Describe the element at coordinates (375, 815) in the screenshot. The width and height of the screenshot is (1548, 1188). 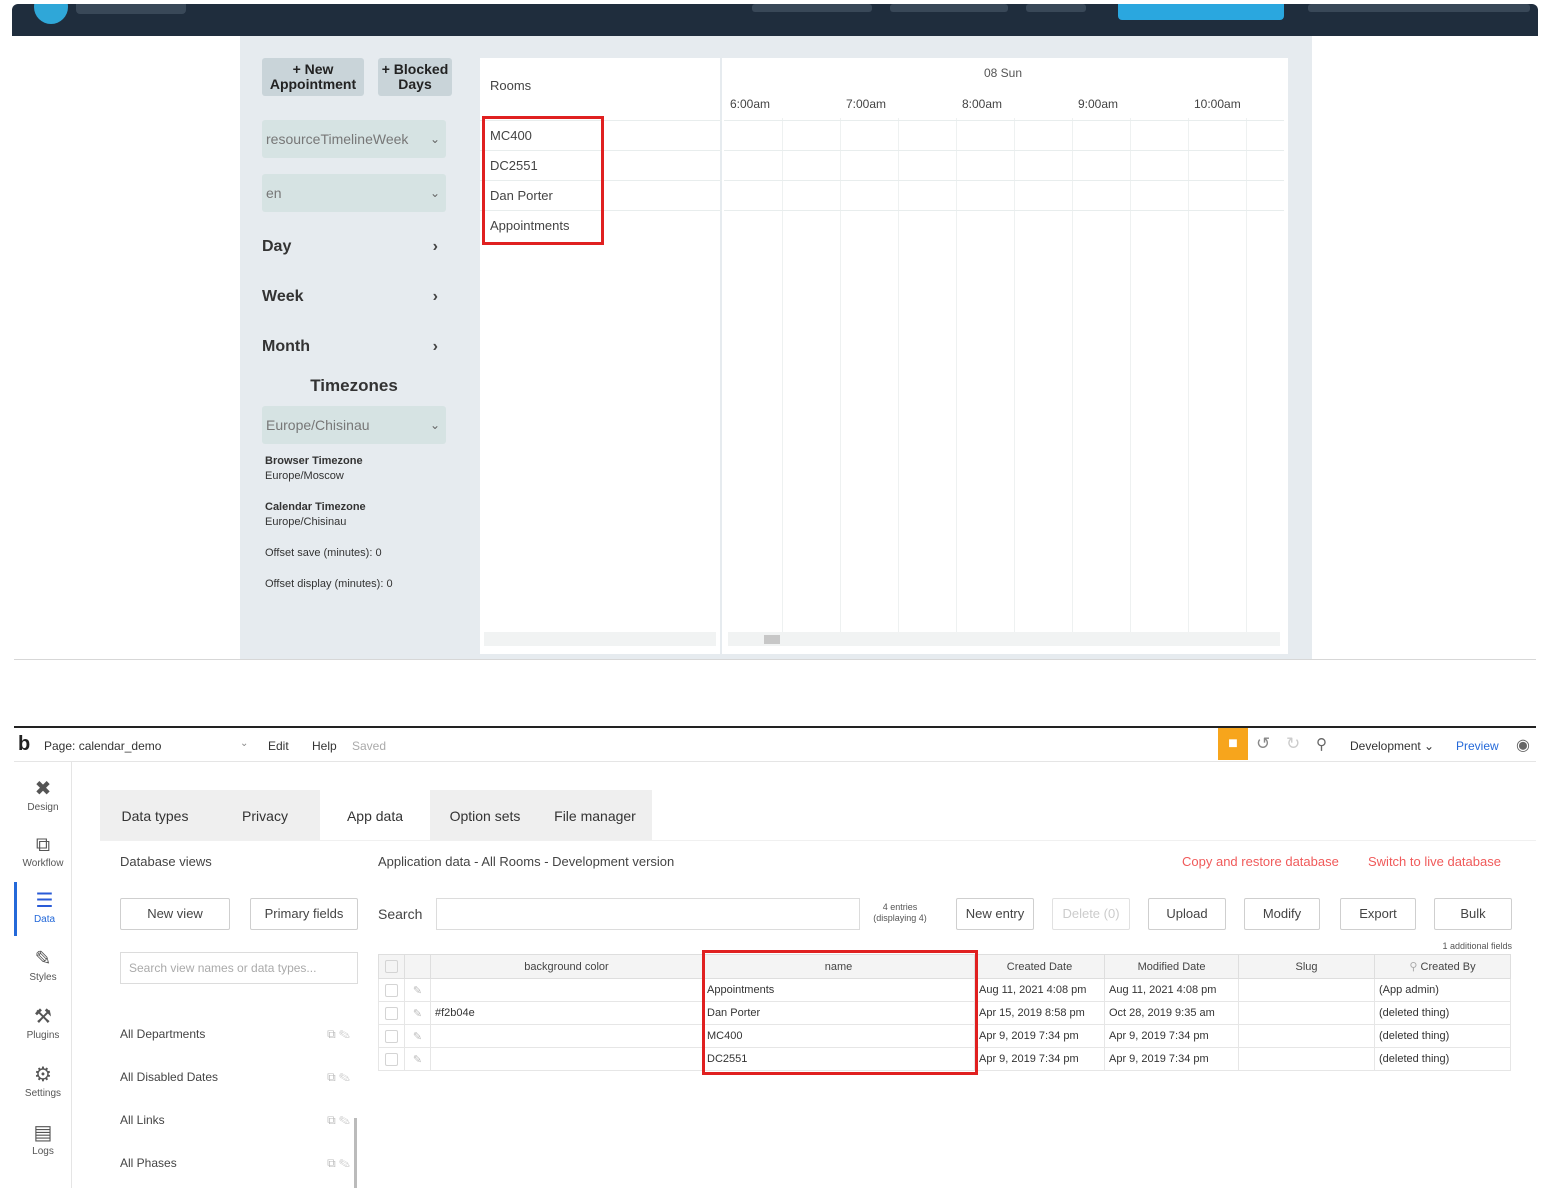
I see `tab-app-data: App data` at that location.